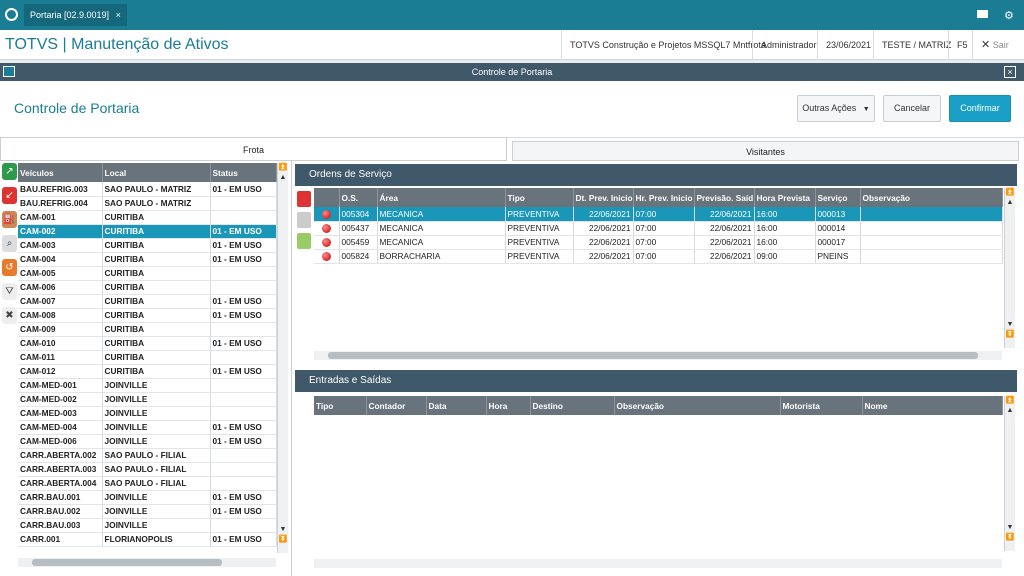 The height and width of the screenshot is (576, 1024). Describe the element at coordinates (982, 14) in the screenshot. I see `mail-icon` at that location.